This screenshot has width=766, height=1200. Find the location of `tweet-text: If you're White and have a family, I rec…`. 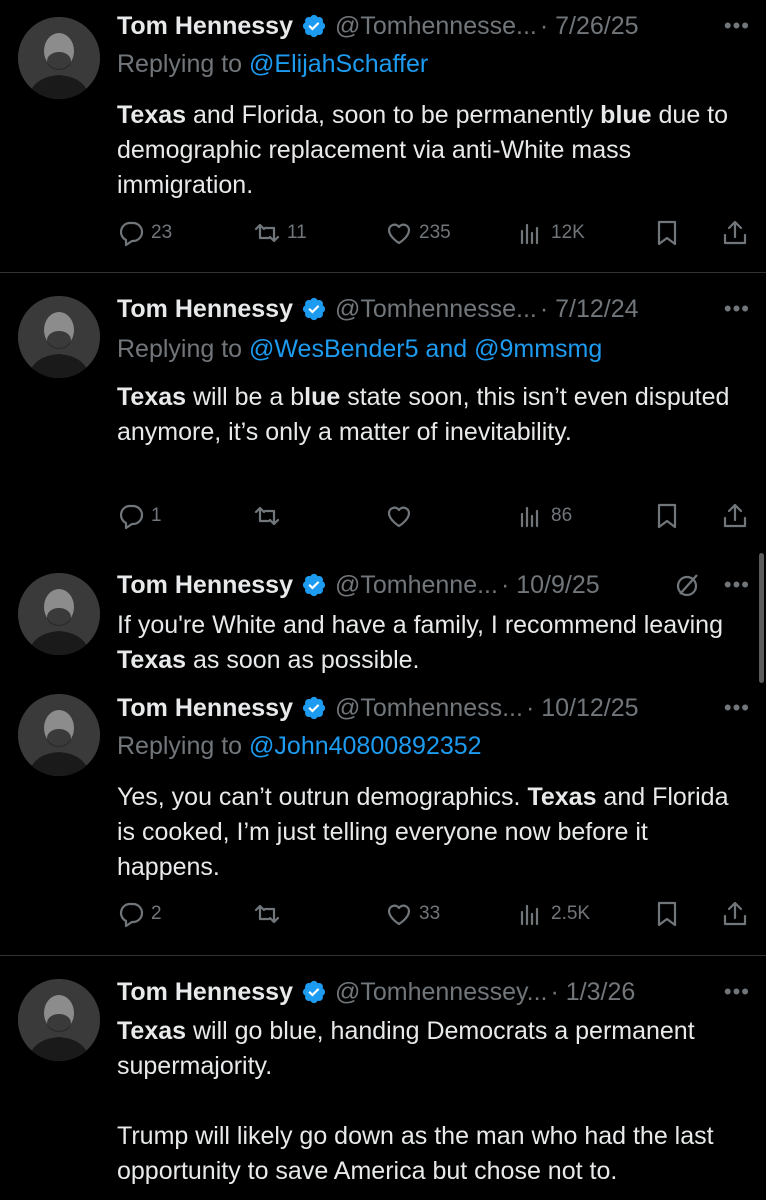

tweet-text: If you're White and have a family, I rec… is located at coordinates (432, 643).